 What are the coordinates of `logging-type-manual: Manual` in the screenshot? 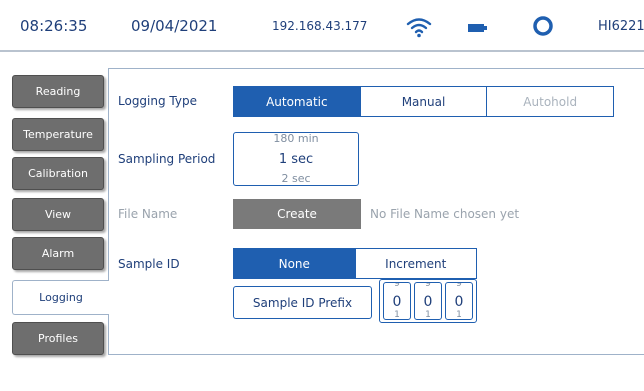 It's located at (424, 101).